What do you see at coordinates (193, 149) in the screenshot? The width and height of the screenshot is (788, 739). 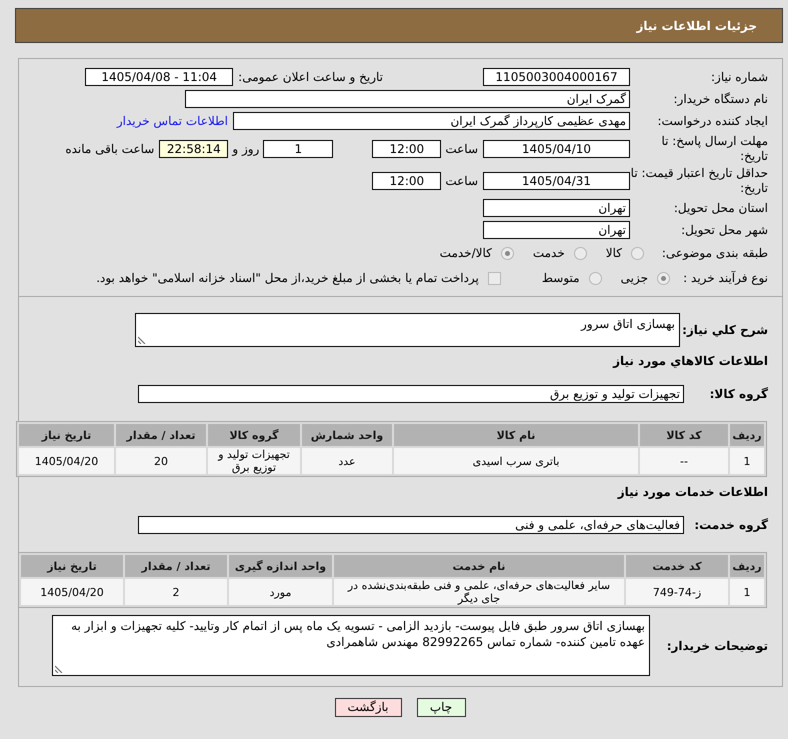 I see `time-remaining-field: 22:58:14` at bounding box center [193, 149].